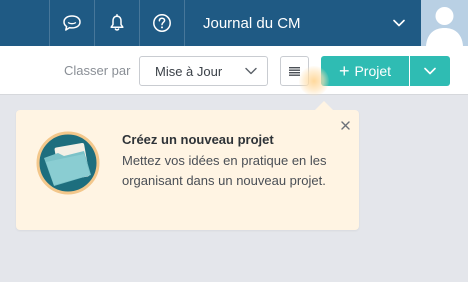 The height and width of the screenshot is (282, 468). I want to click on close-button, so click(345, 125).